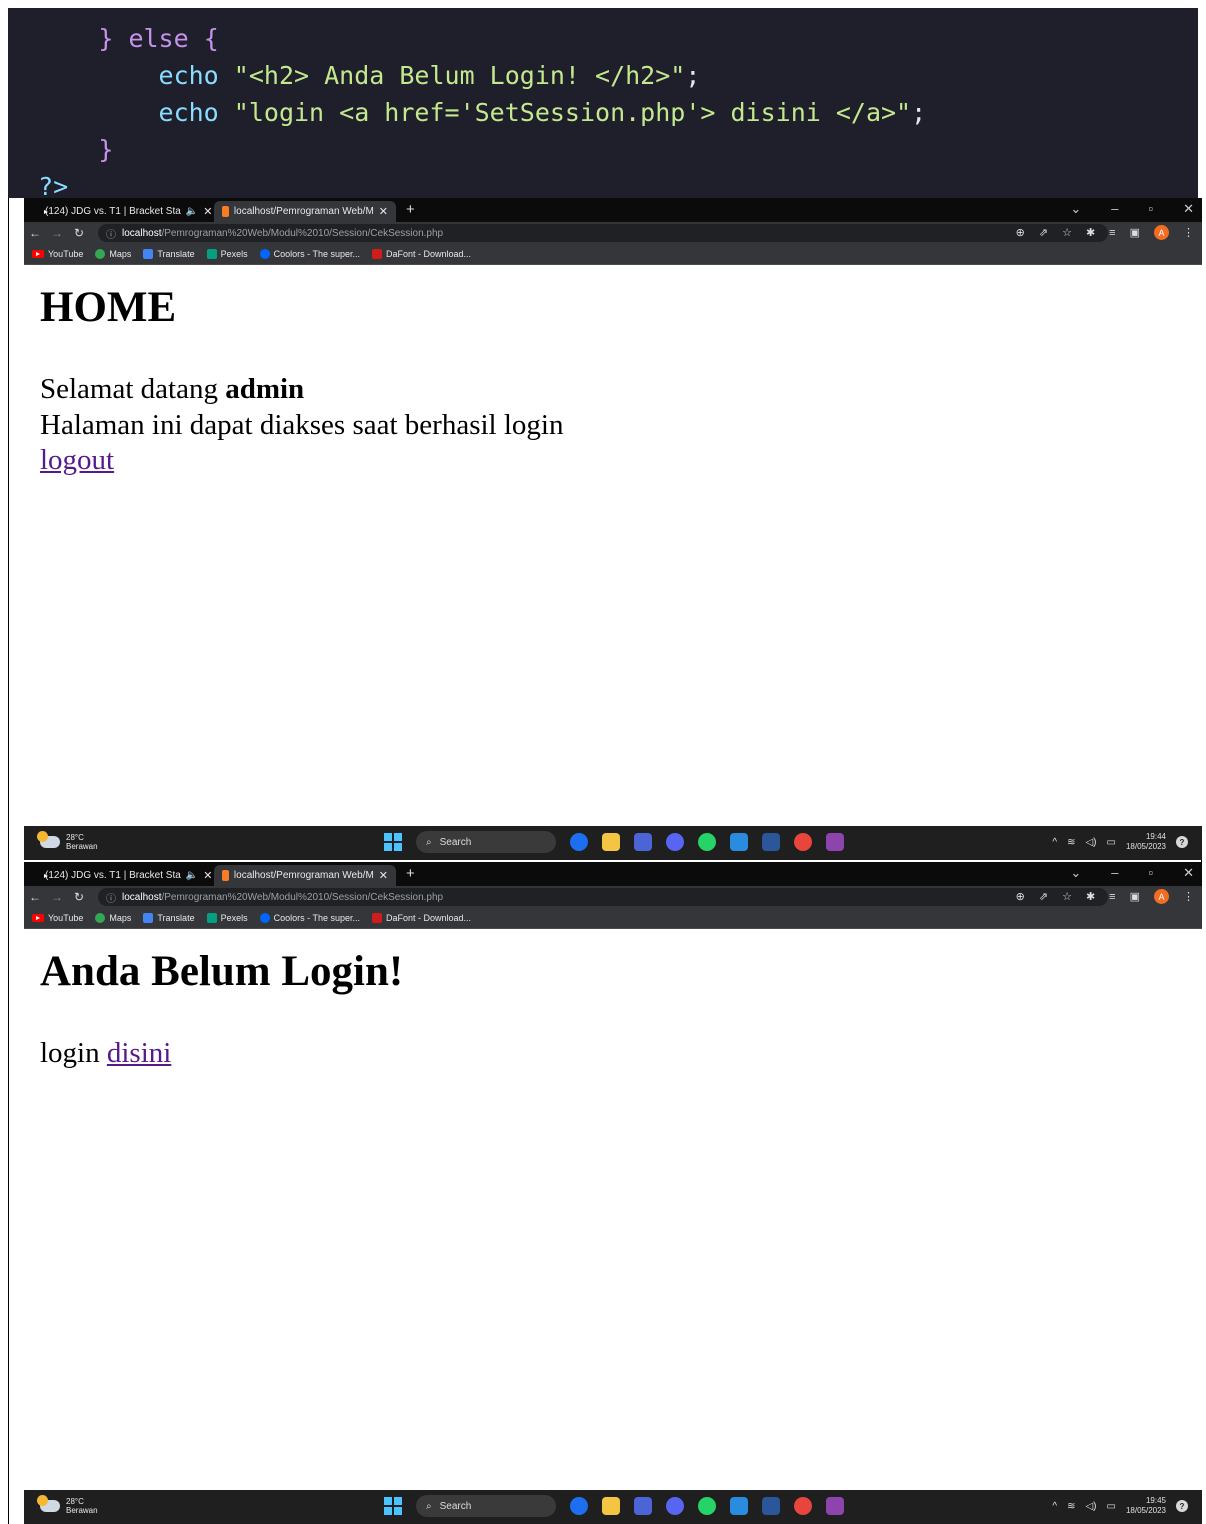 The image size is (1206, 1524). What do you see at coordinates (1146, 1506) in the screenshot?
I see `clock: 19:45 18/05/2023` at bounding box center [1146, 1506].